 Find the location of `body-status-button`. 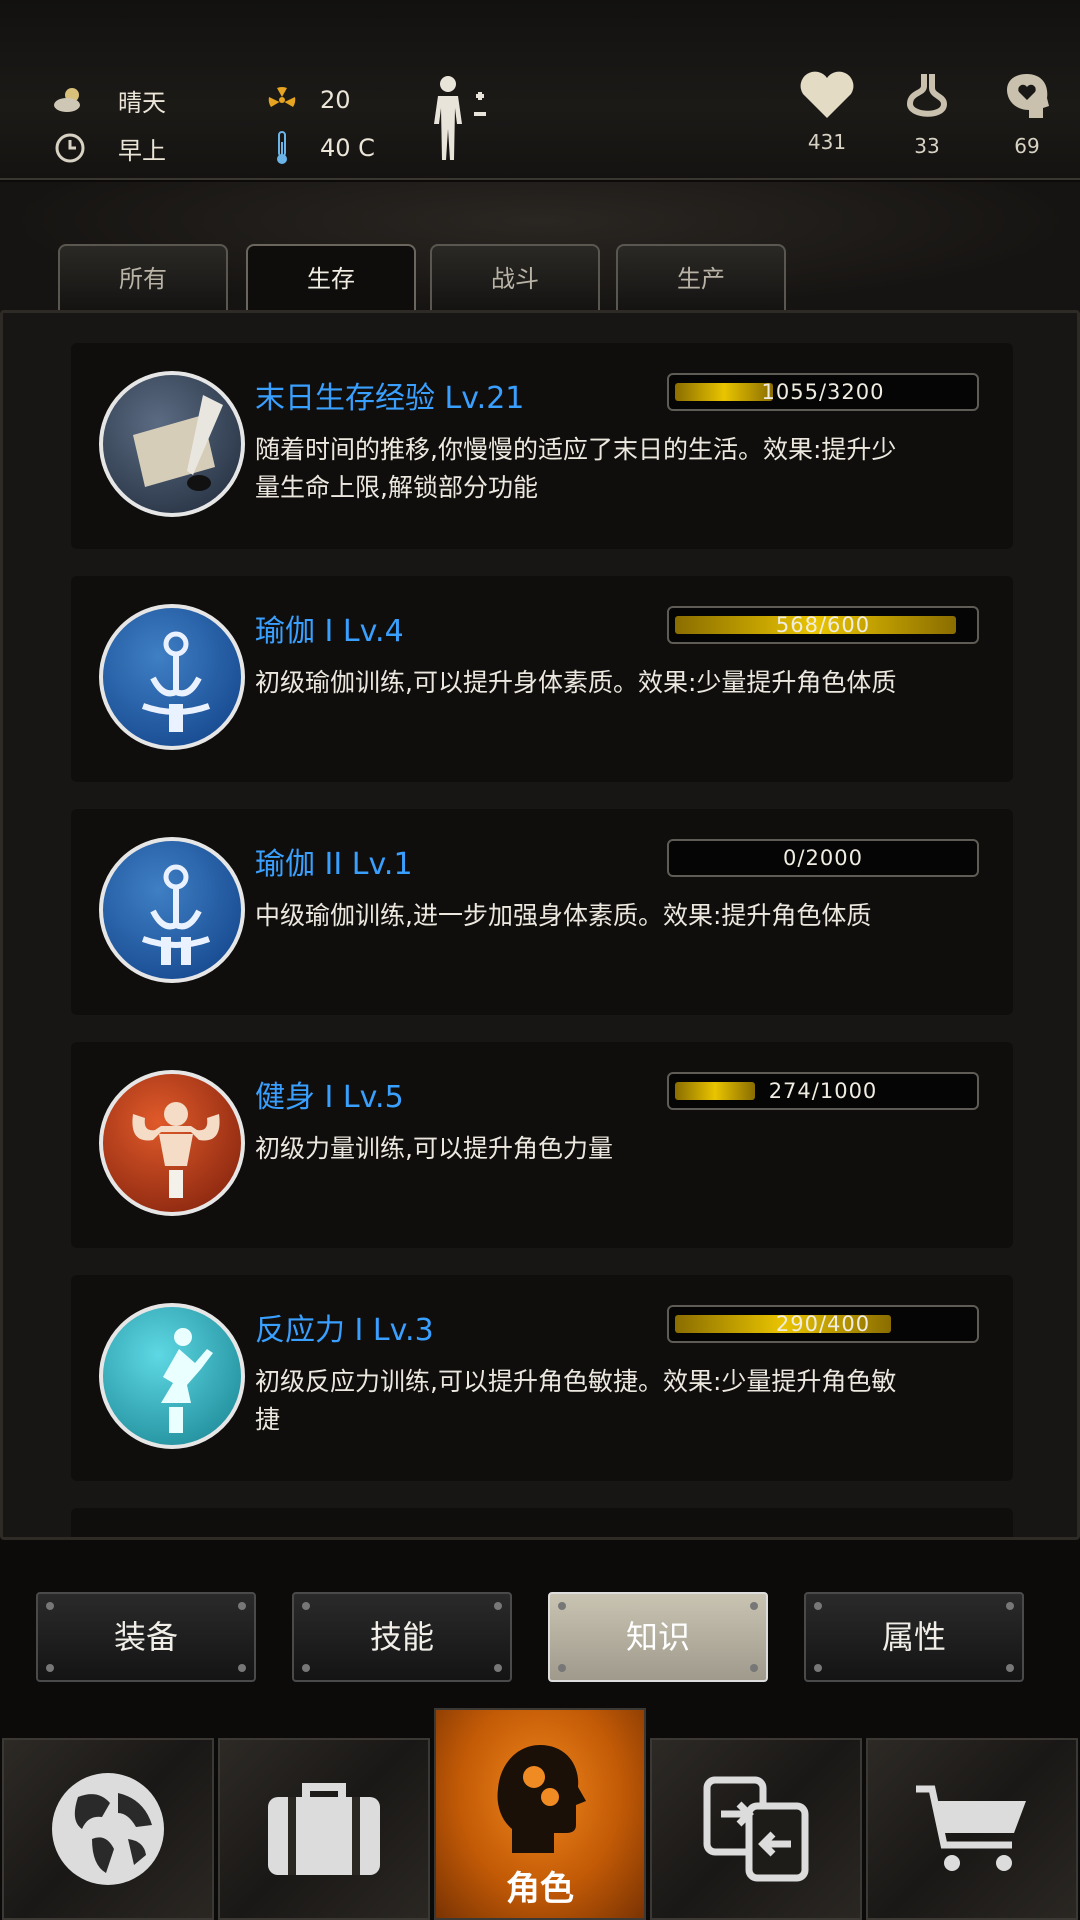

body-status-button is located at coordinates (461, 119).